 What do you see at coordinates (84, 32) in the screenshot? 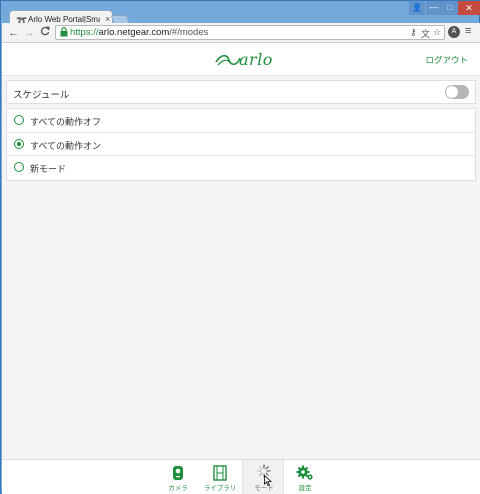
I see `url-scheme: https://` at bounding box center [84, 32].